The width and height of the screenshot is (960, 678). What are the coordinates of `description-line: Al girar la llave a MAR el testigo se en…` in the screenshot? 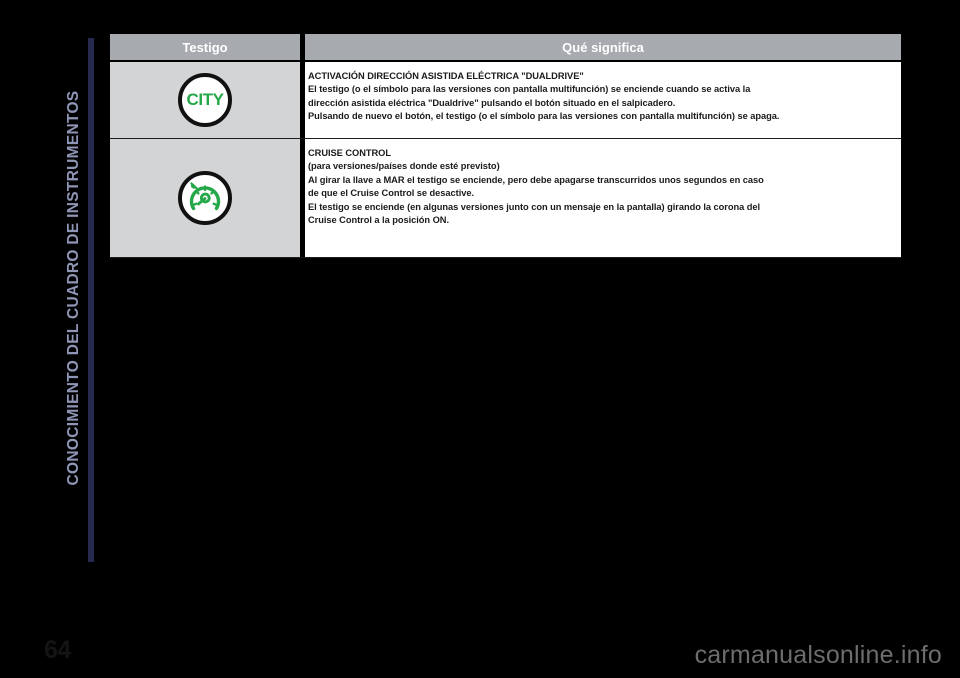 It's located at (536, 179).